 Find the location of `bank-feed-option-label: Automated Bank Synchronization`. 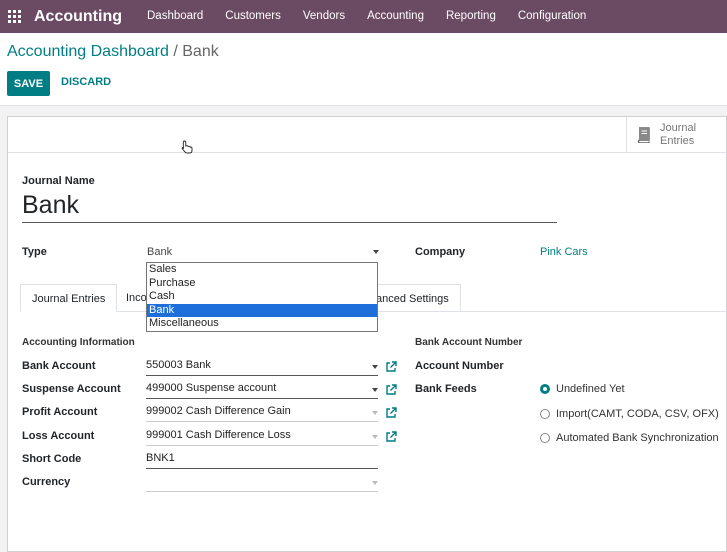

bank-feed-option-label: Automated Bank Synchronization is located at coordinates (637, 438).